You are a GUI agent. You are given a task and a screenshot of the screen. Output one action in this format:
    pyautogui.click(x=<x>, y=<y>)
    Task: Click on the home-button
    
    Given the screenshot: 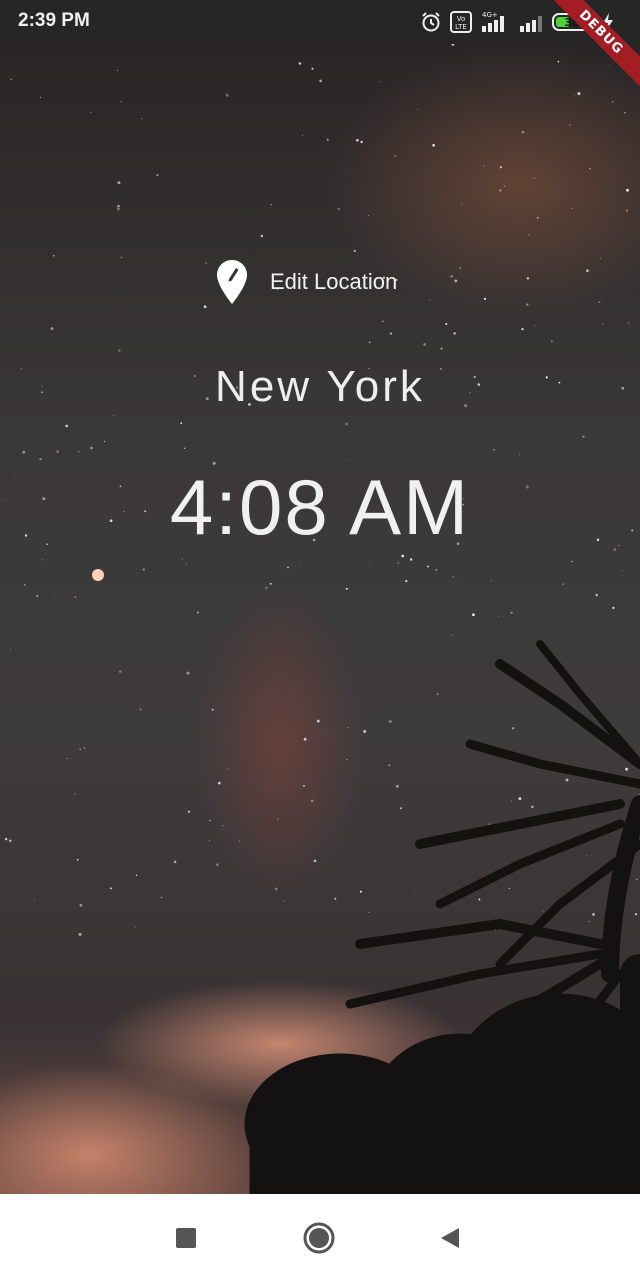 What is the action you would take?
    pyautogui.click(x=319, y=1238)
    